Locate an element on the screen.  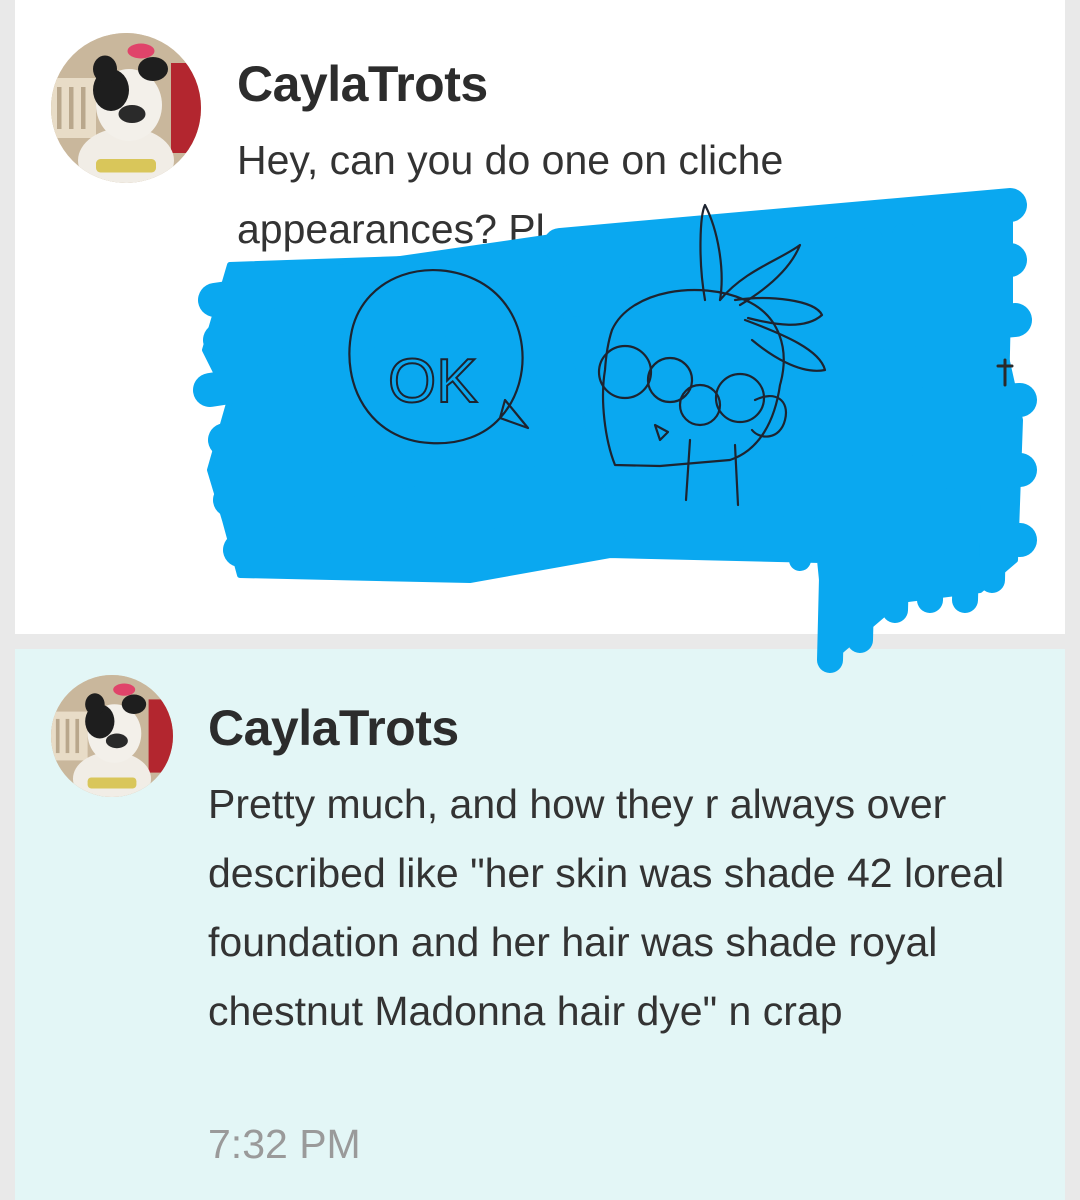
message-line: Hey, can you do one on cliche is located at coordinates (510, 160).